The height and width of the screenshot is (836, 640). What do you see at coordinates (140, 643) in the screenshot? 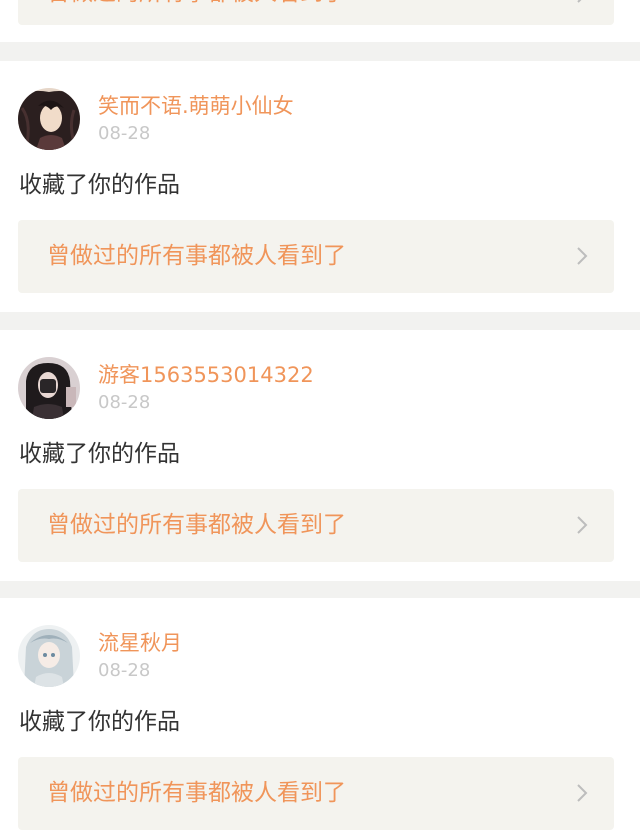
I see `username: 流星秋月` at bounding box center [140, 643].